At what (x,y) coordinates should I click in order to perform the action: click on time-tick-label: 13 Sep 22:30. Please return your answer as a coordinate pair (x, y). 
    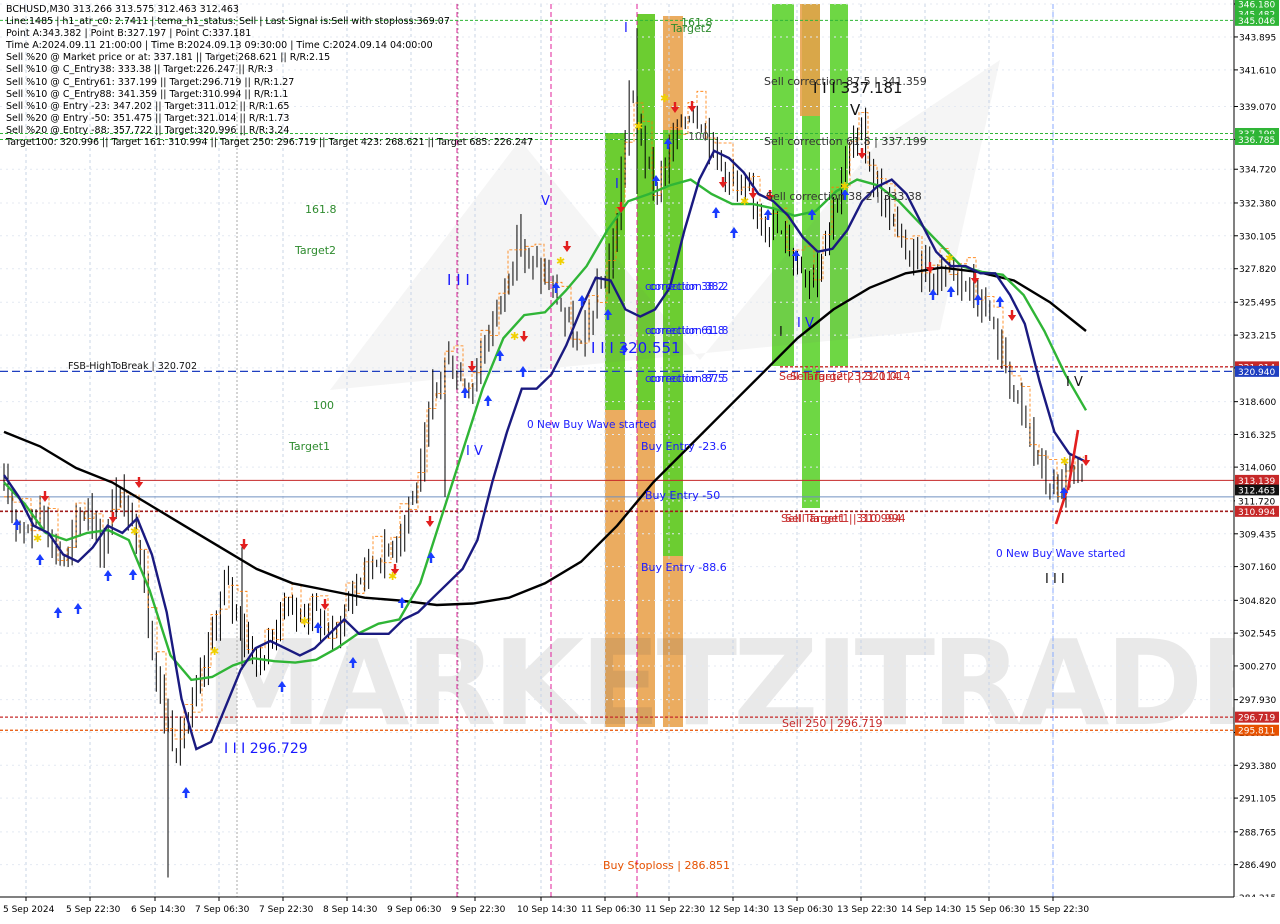
    Looking at the image, I should click on (867, 910).